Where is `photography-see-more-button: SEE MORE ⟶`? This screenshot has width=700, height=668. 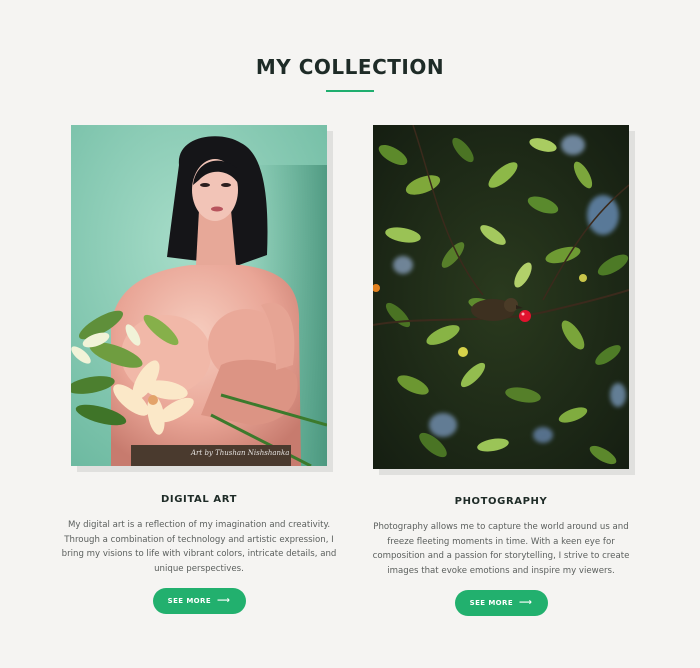
photography-see-more-button: SEE MORE ⟶ is located at coordinates (501, 603).